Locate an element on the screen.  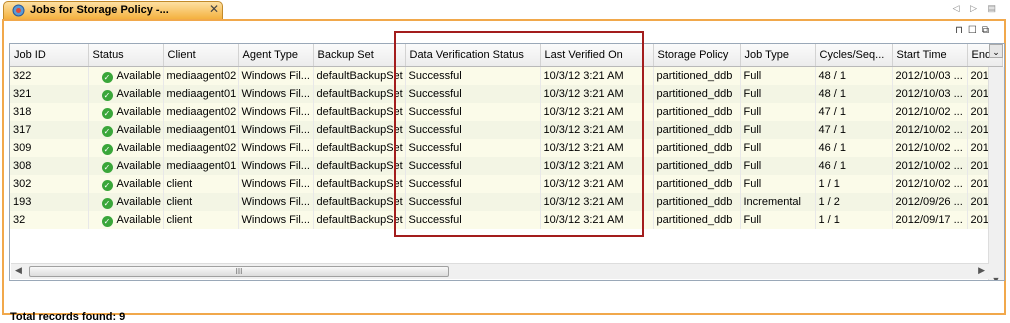
table-cell: 317 is located at coordinates (49, 130).